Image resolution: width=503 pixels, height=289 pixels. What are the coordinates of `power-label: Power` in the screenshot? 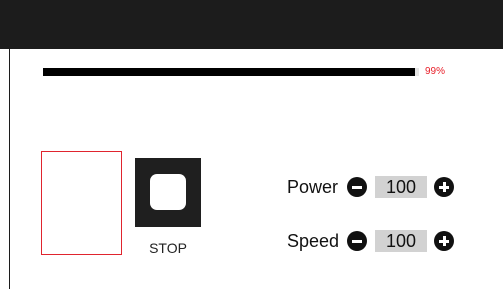 It's located at (313, 187).